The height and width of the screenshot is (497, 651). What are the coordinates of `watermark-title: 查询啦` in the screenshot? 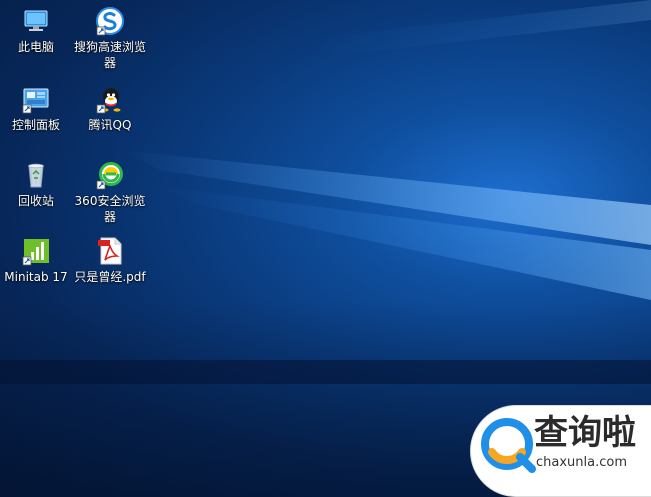 It's located at (585, 433).